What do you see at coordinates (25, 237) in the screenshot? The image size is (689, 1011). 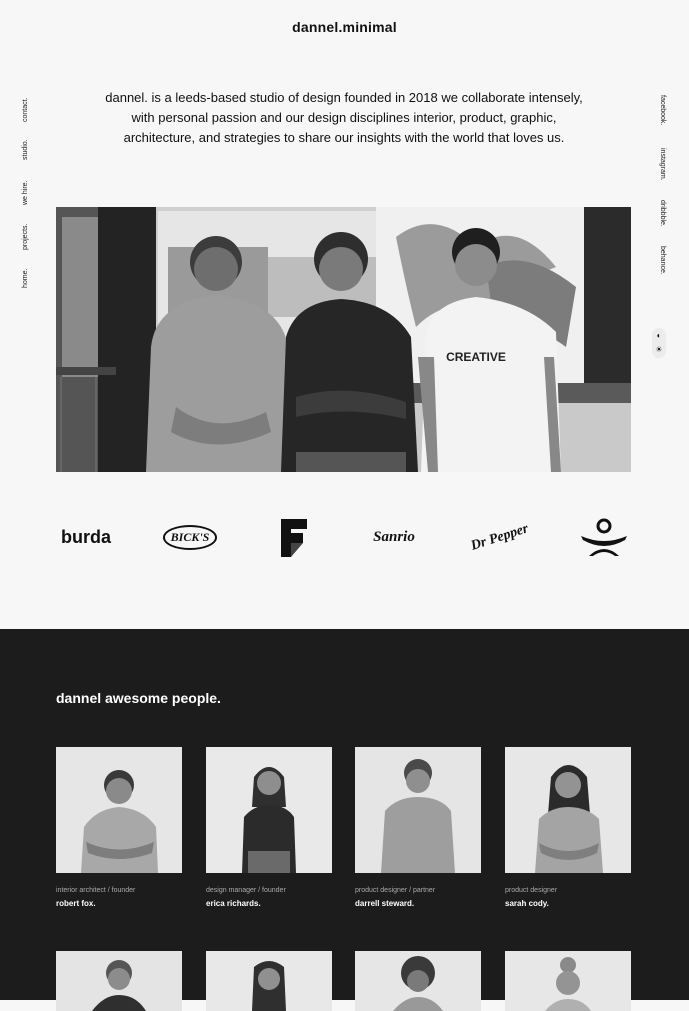 I see `nav-projects: projects.` at bounding box center [25, 237].